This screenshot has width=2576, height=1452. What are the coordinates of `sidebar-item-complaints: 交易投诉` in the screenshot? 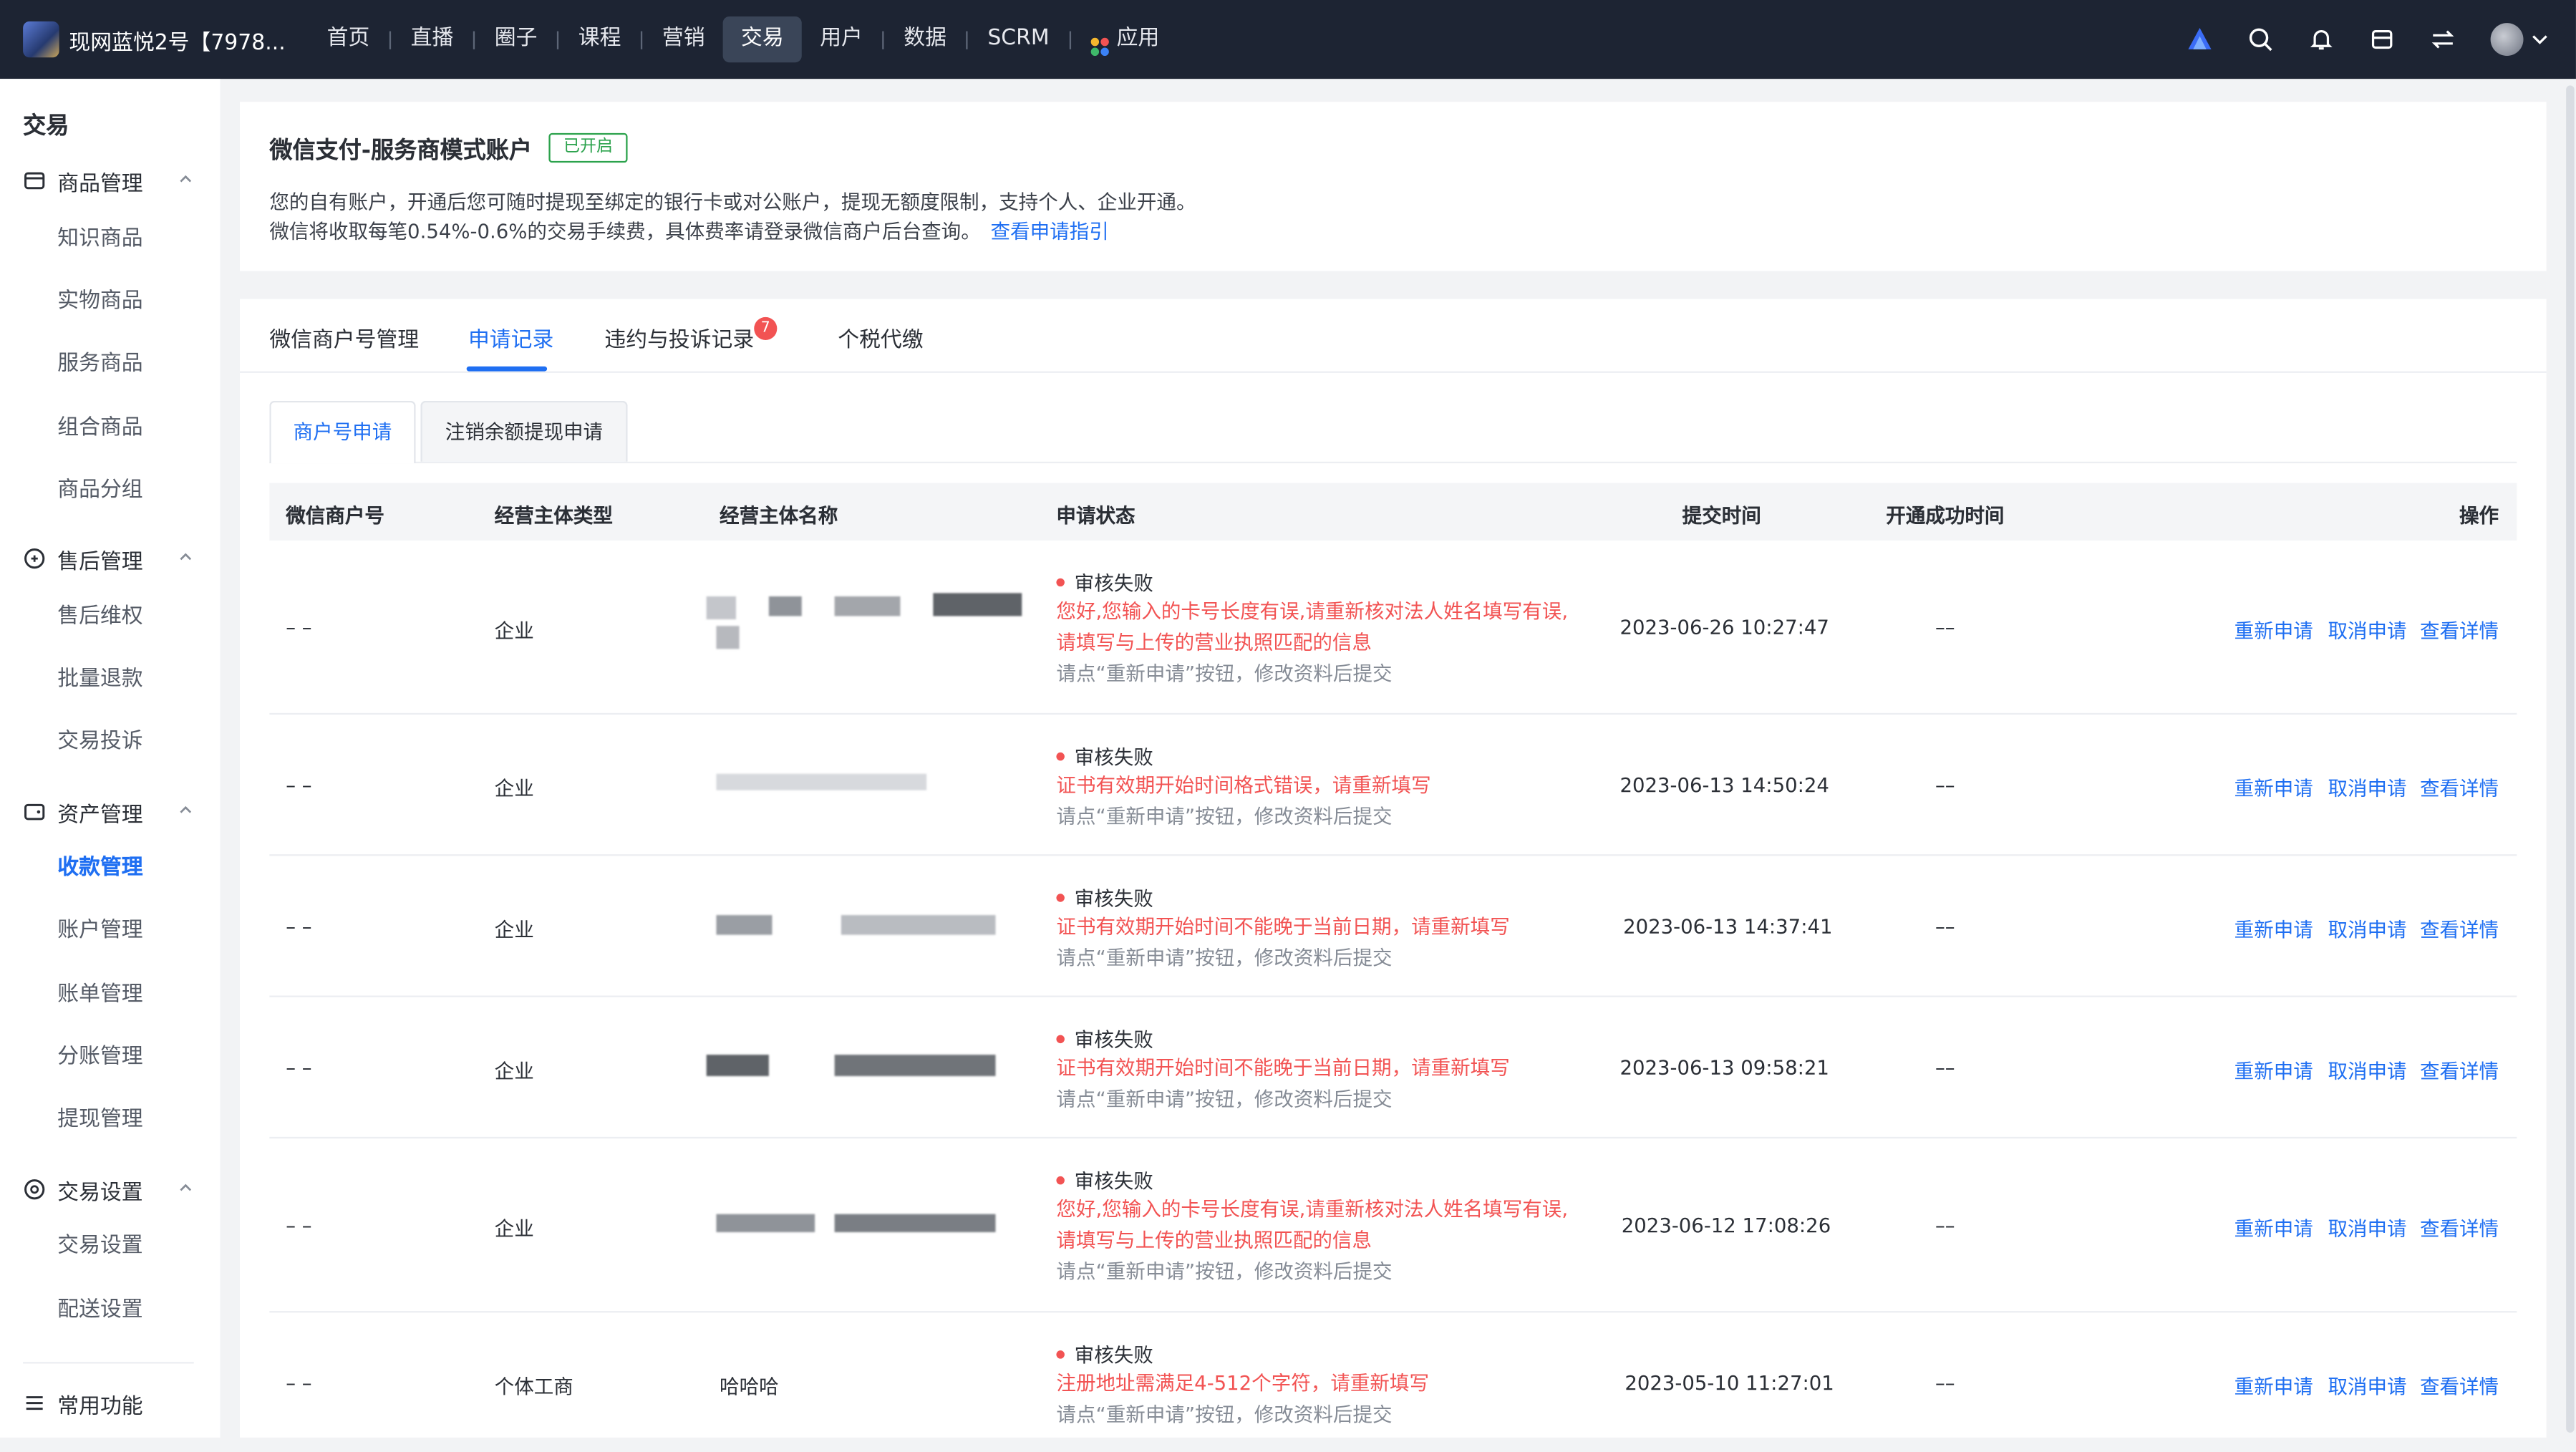 It's located at (99, 739).